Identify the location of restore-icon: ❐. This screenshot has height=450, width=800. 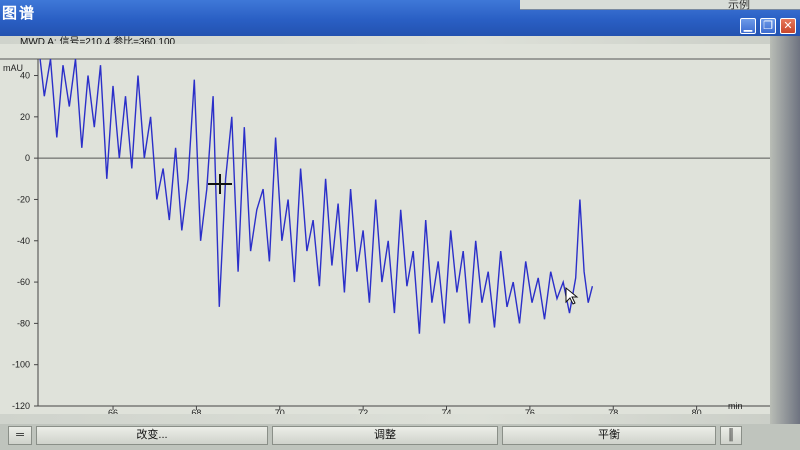
(768, 26).